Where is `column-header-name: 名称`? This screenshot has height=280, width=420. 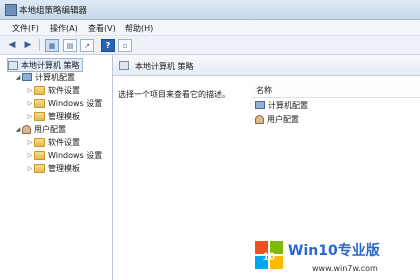
column-header-name: 名称 is located at coordinates (335, 89).